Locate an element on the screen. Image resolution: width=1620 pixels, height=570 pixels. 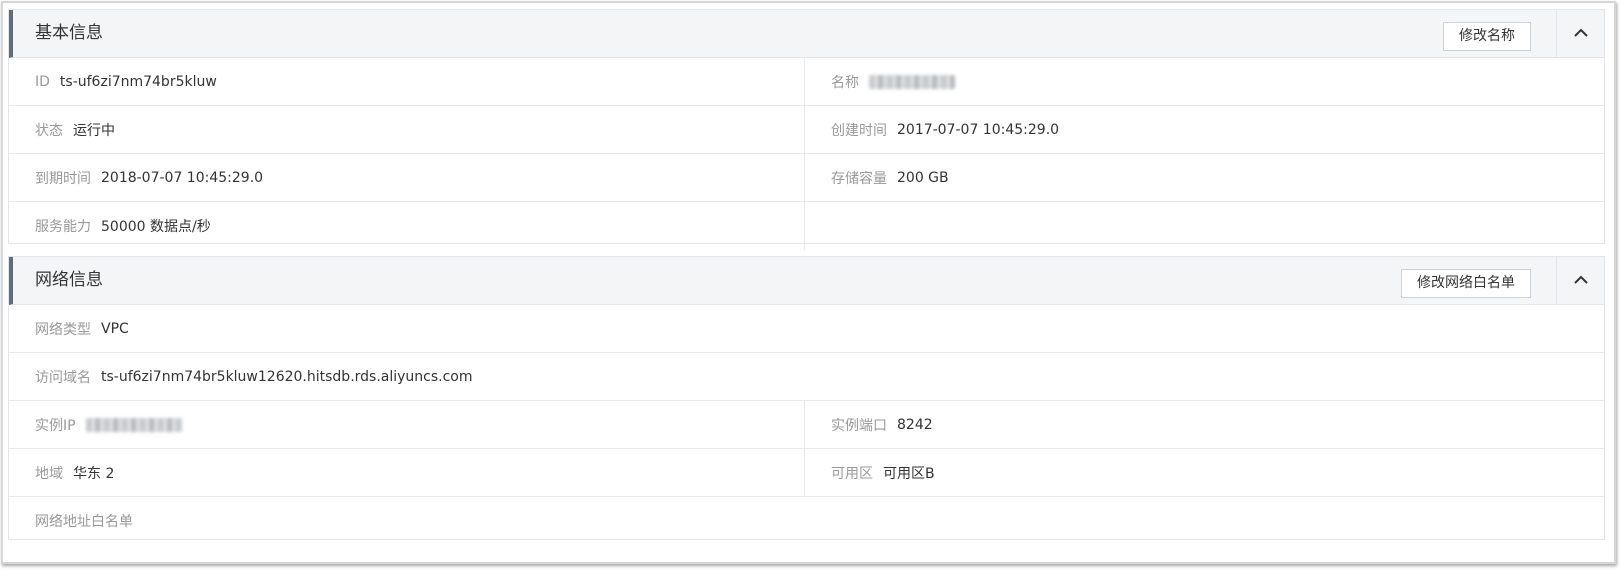
info-row: 网络类型 VPC is located at coordinates (806, 329).